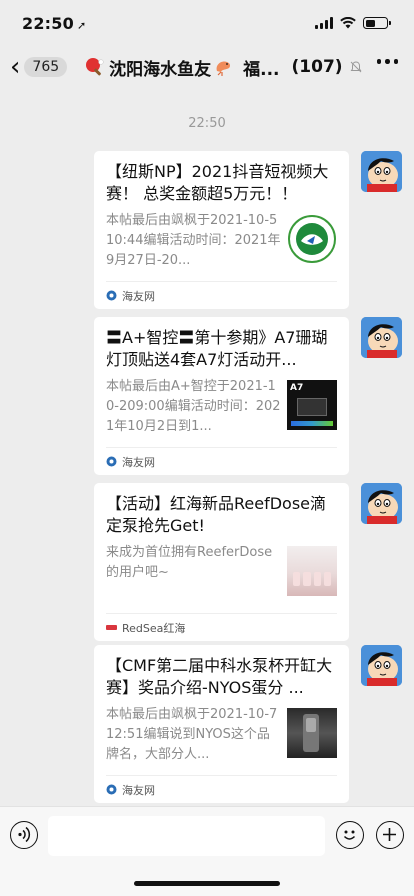 This screenshot has height=896, width=414. What do you see at coordinates (348, 23) in the screenshot?
I see `wifi-icon` at bounding box center [348, 23].